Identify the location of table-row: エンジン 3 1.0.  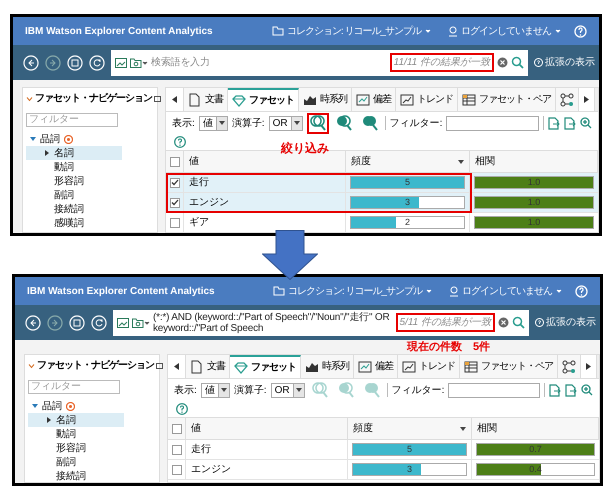
(382, 203).